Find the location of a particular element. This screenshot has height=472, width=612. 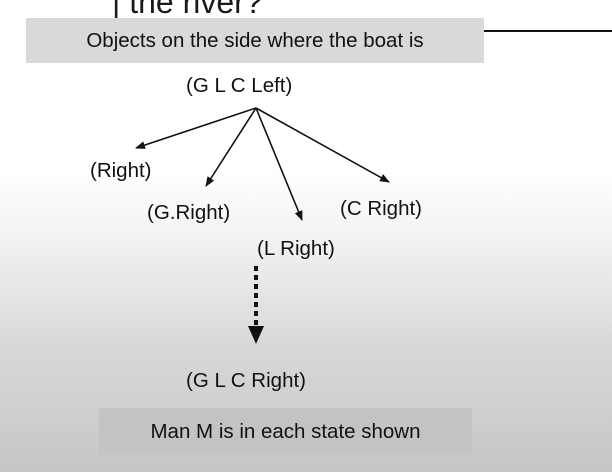

bottom-caption-box: Man M is in each state shown is located at coordinates (285, 431).